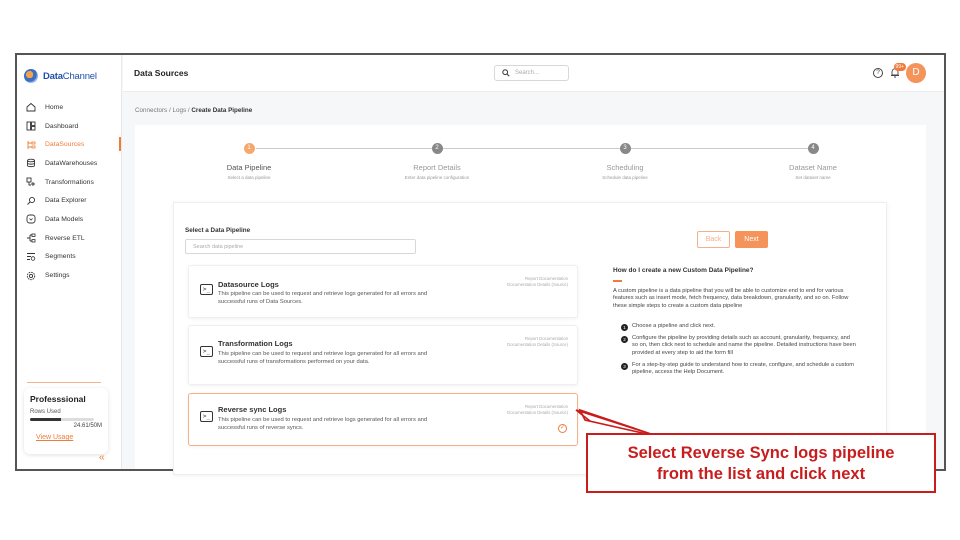 Image resolution: width=960 pixels, height=540 pixels. Describe the element at coordinates (31, 182) in the screenshot. I see `transform-icon` at that location.